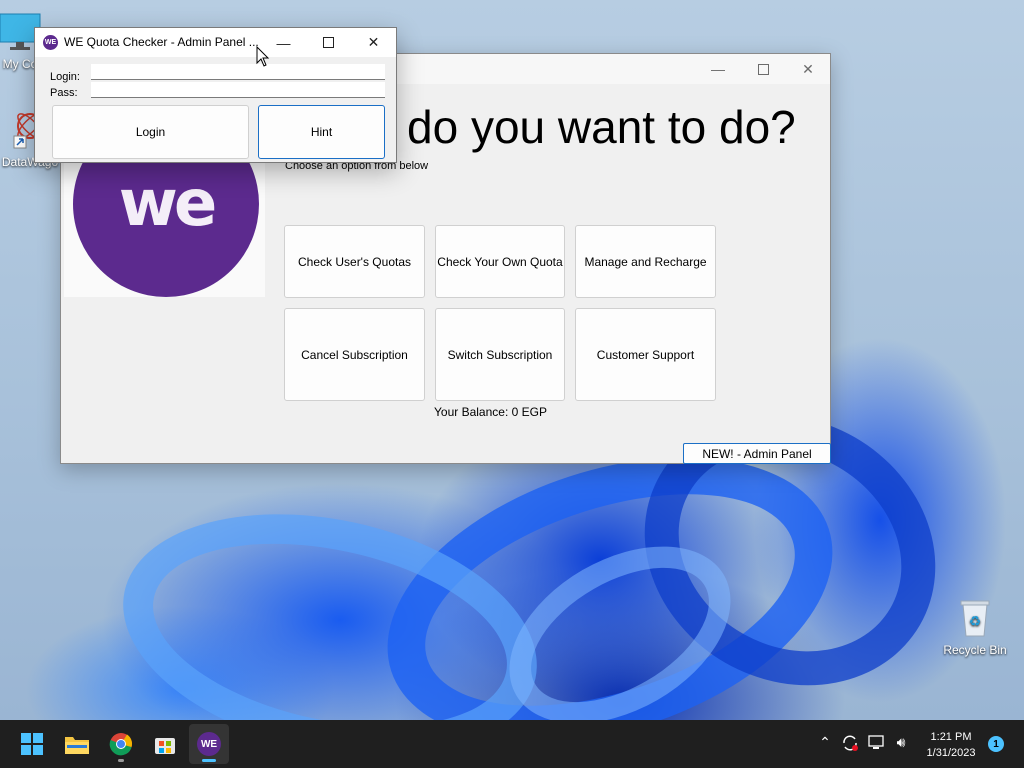 Image resolution: width=1024 pixels, height=768 pixels. I want to click on clock-date: 1/31/2023, so click(951, 753).